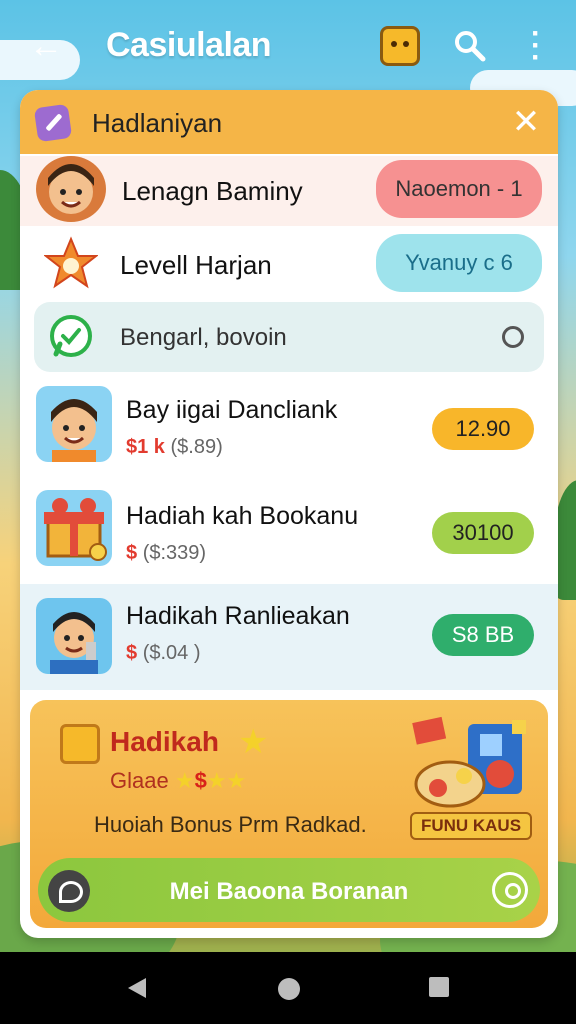 This screenshot has width=576, height=1024. What do you see at coordinates (526, 122) in the screenshot?
I see `close-icon: ✕` at bounding box center [526, 122].